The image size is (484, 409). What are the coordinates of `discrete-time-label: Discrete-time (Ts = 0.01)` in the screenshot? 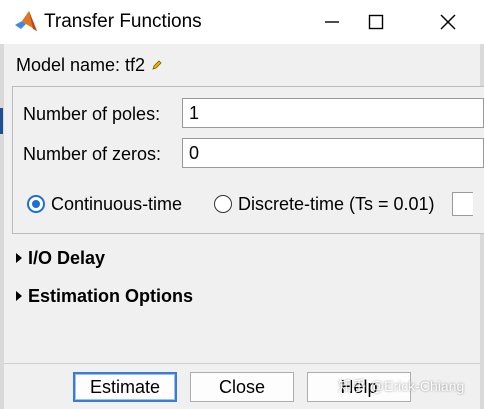 It's located at (336, 204).